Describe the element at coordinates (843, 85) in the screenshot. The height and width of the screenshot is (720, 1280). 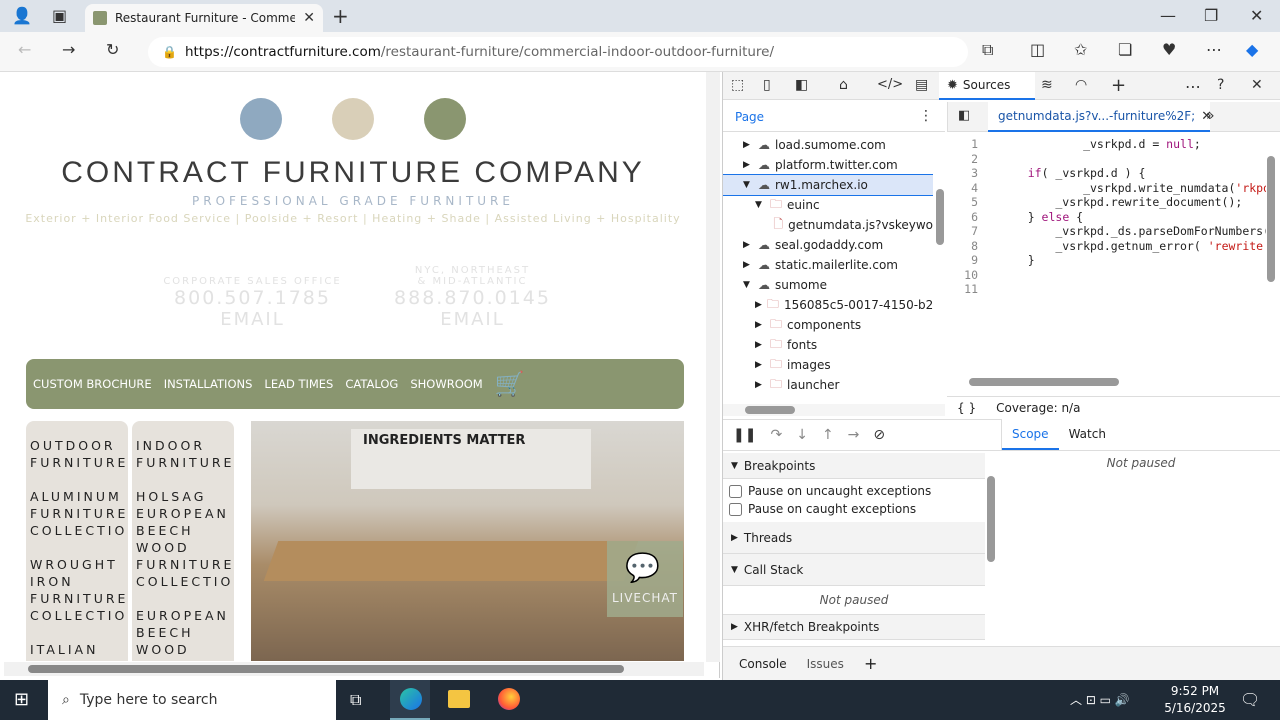
I see `welcome-home-icon: ⌂` at that location.